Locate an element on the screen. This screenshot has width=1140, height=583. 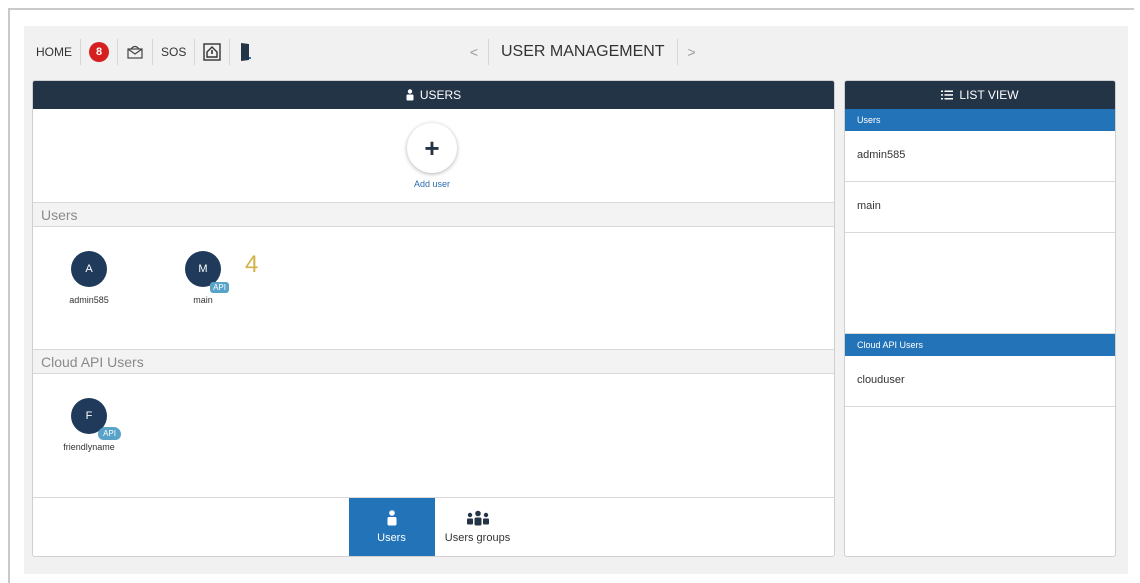
envelope-icon is located at coordinates (135, 52).